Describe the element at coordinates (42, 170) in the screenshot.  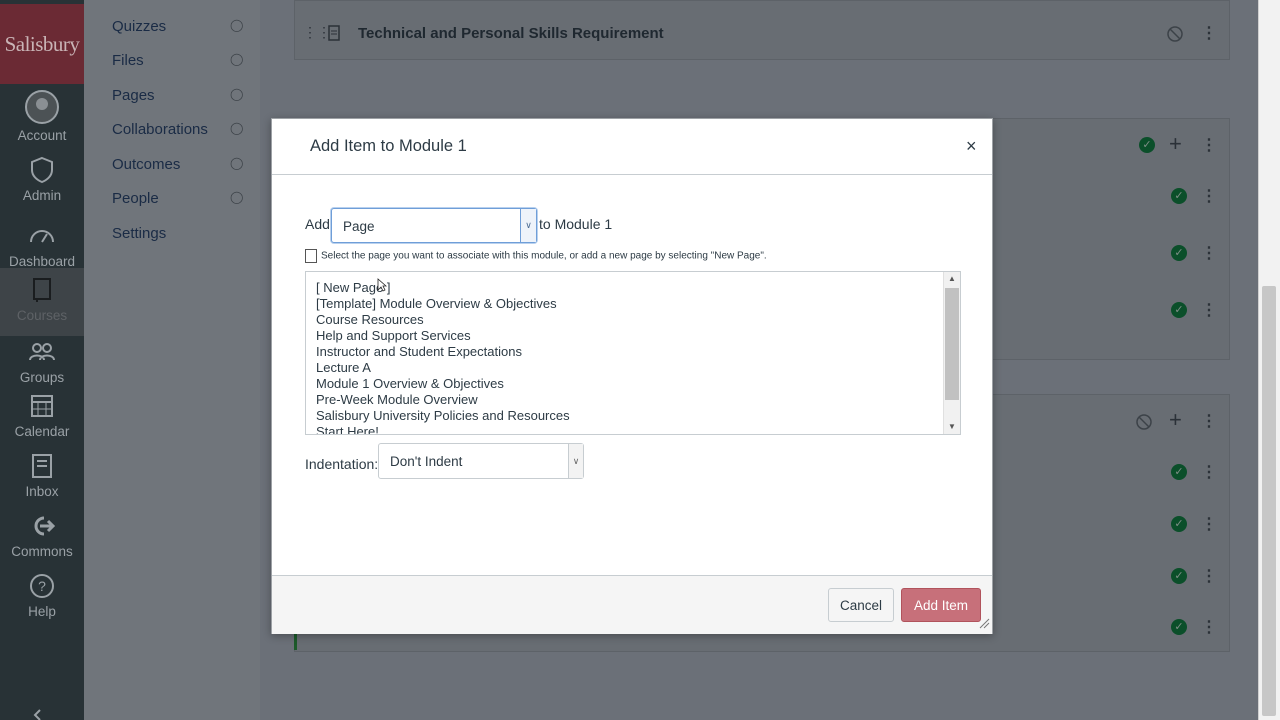
I see `shield-icon` at that location.